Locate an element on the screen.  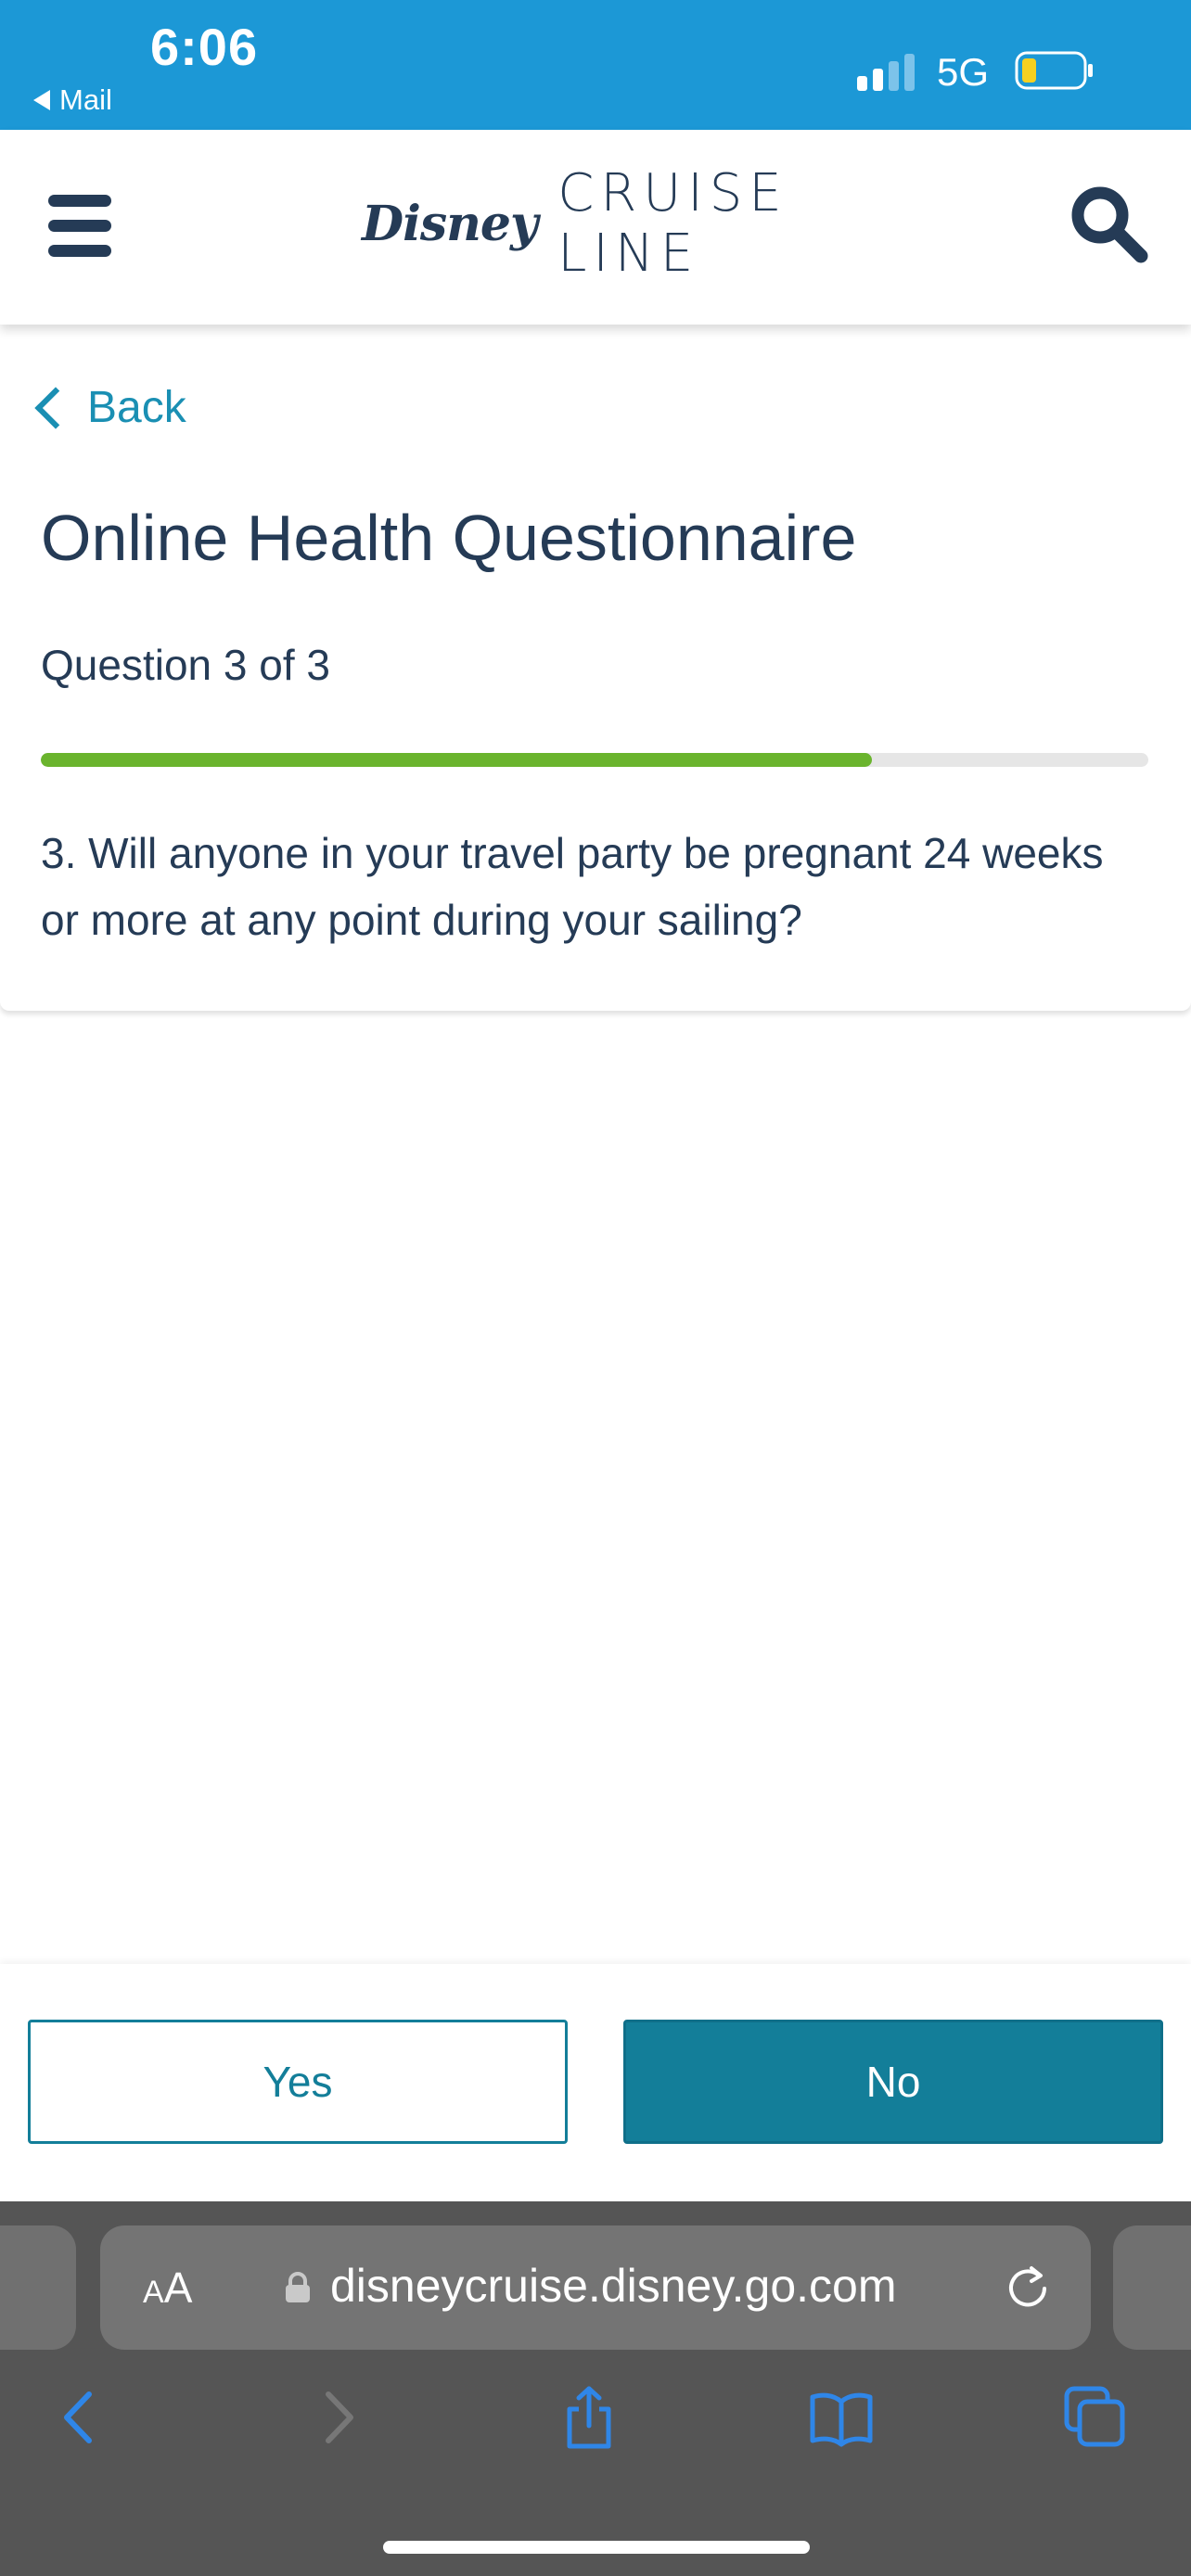
next-tab-preview is located at coordinates (1152, 2287).